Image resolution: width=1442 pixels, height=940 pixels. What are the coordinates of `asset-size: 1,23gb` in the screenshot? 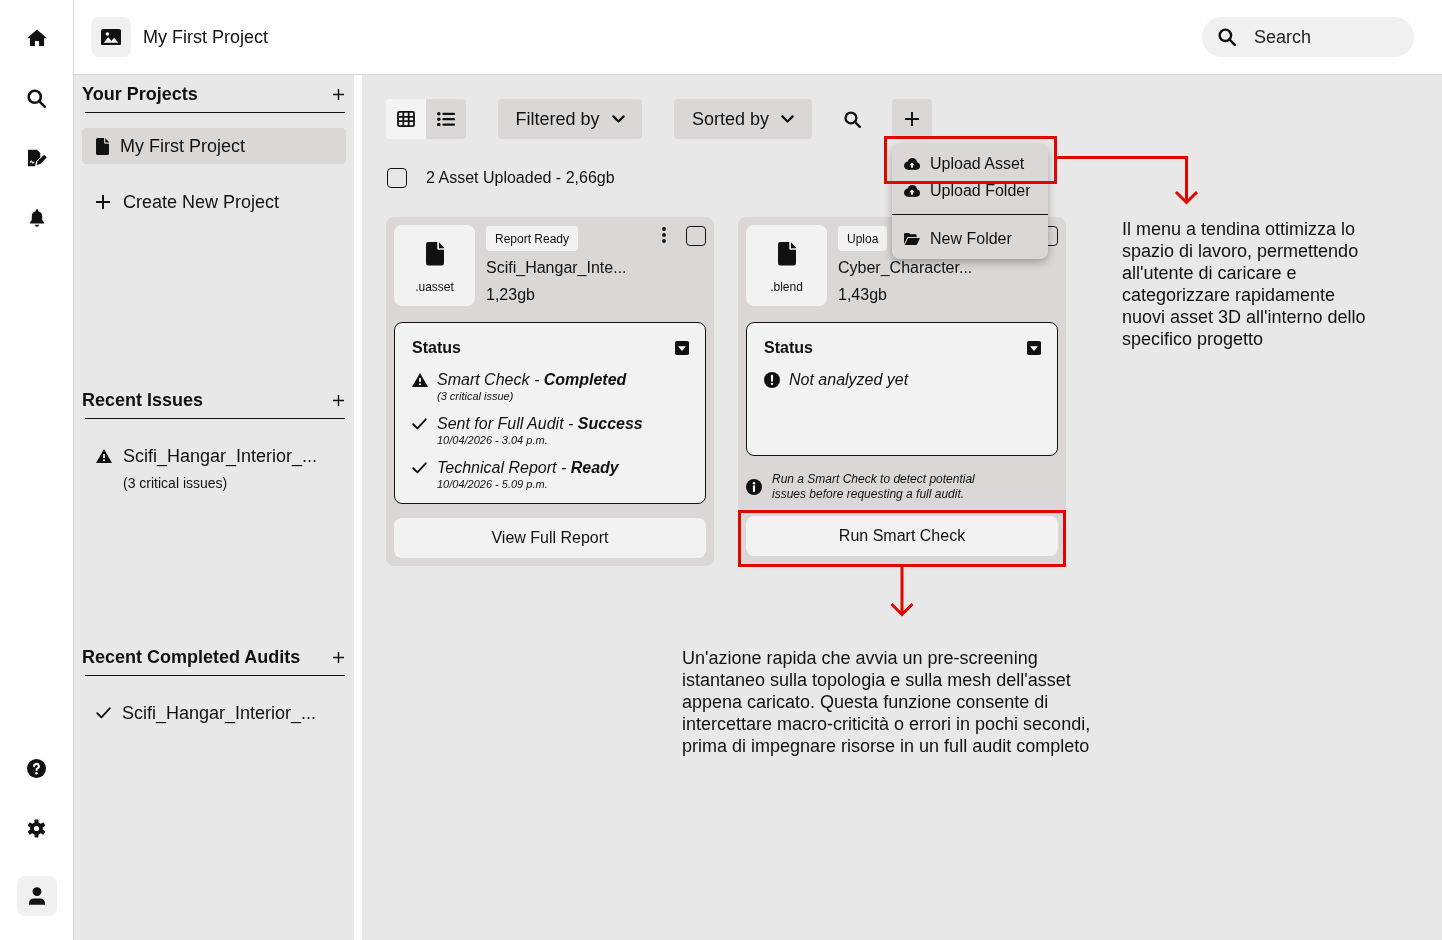 It's located at (510, 295).